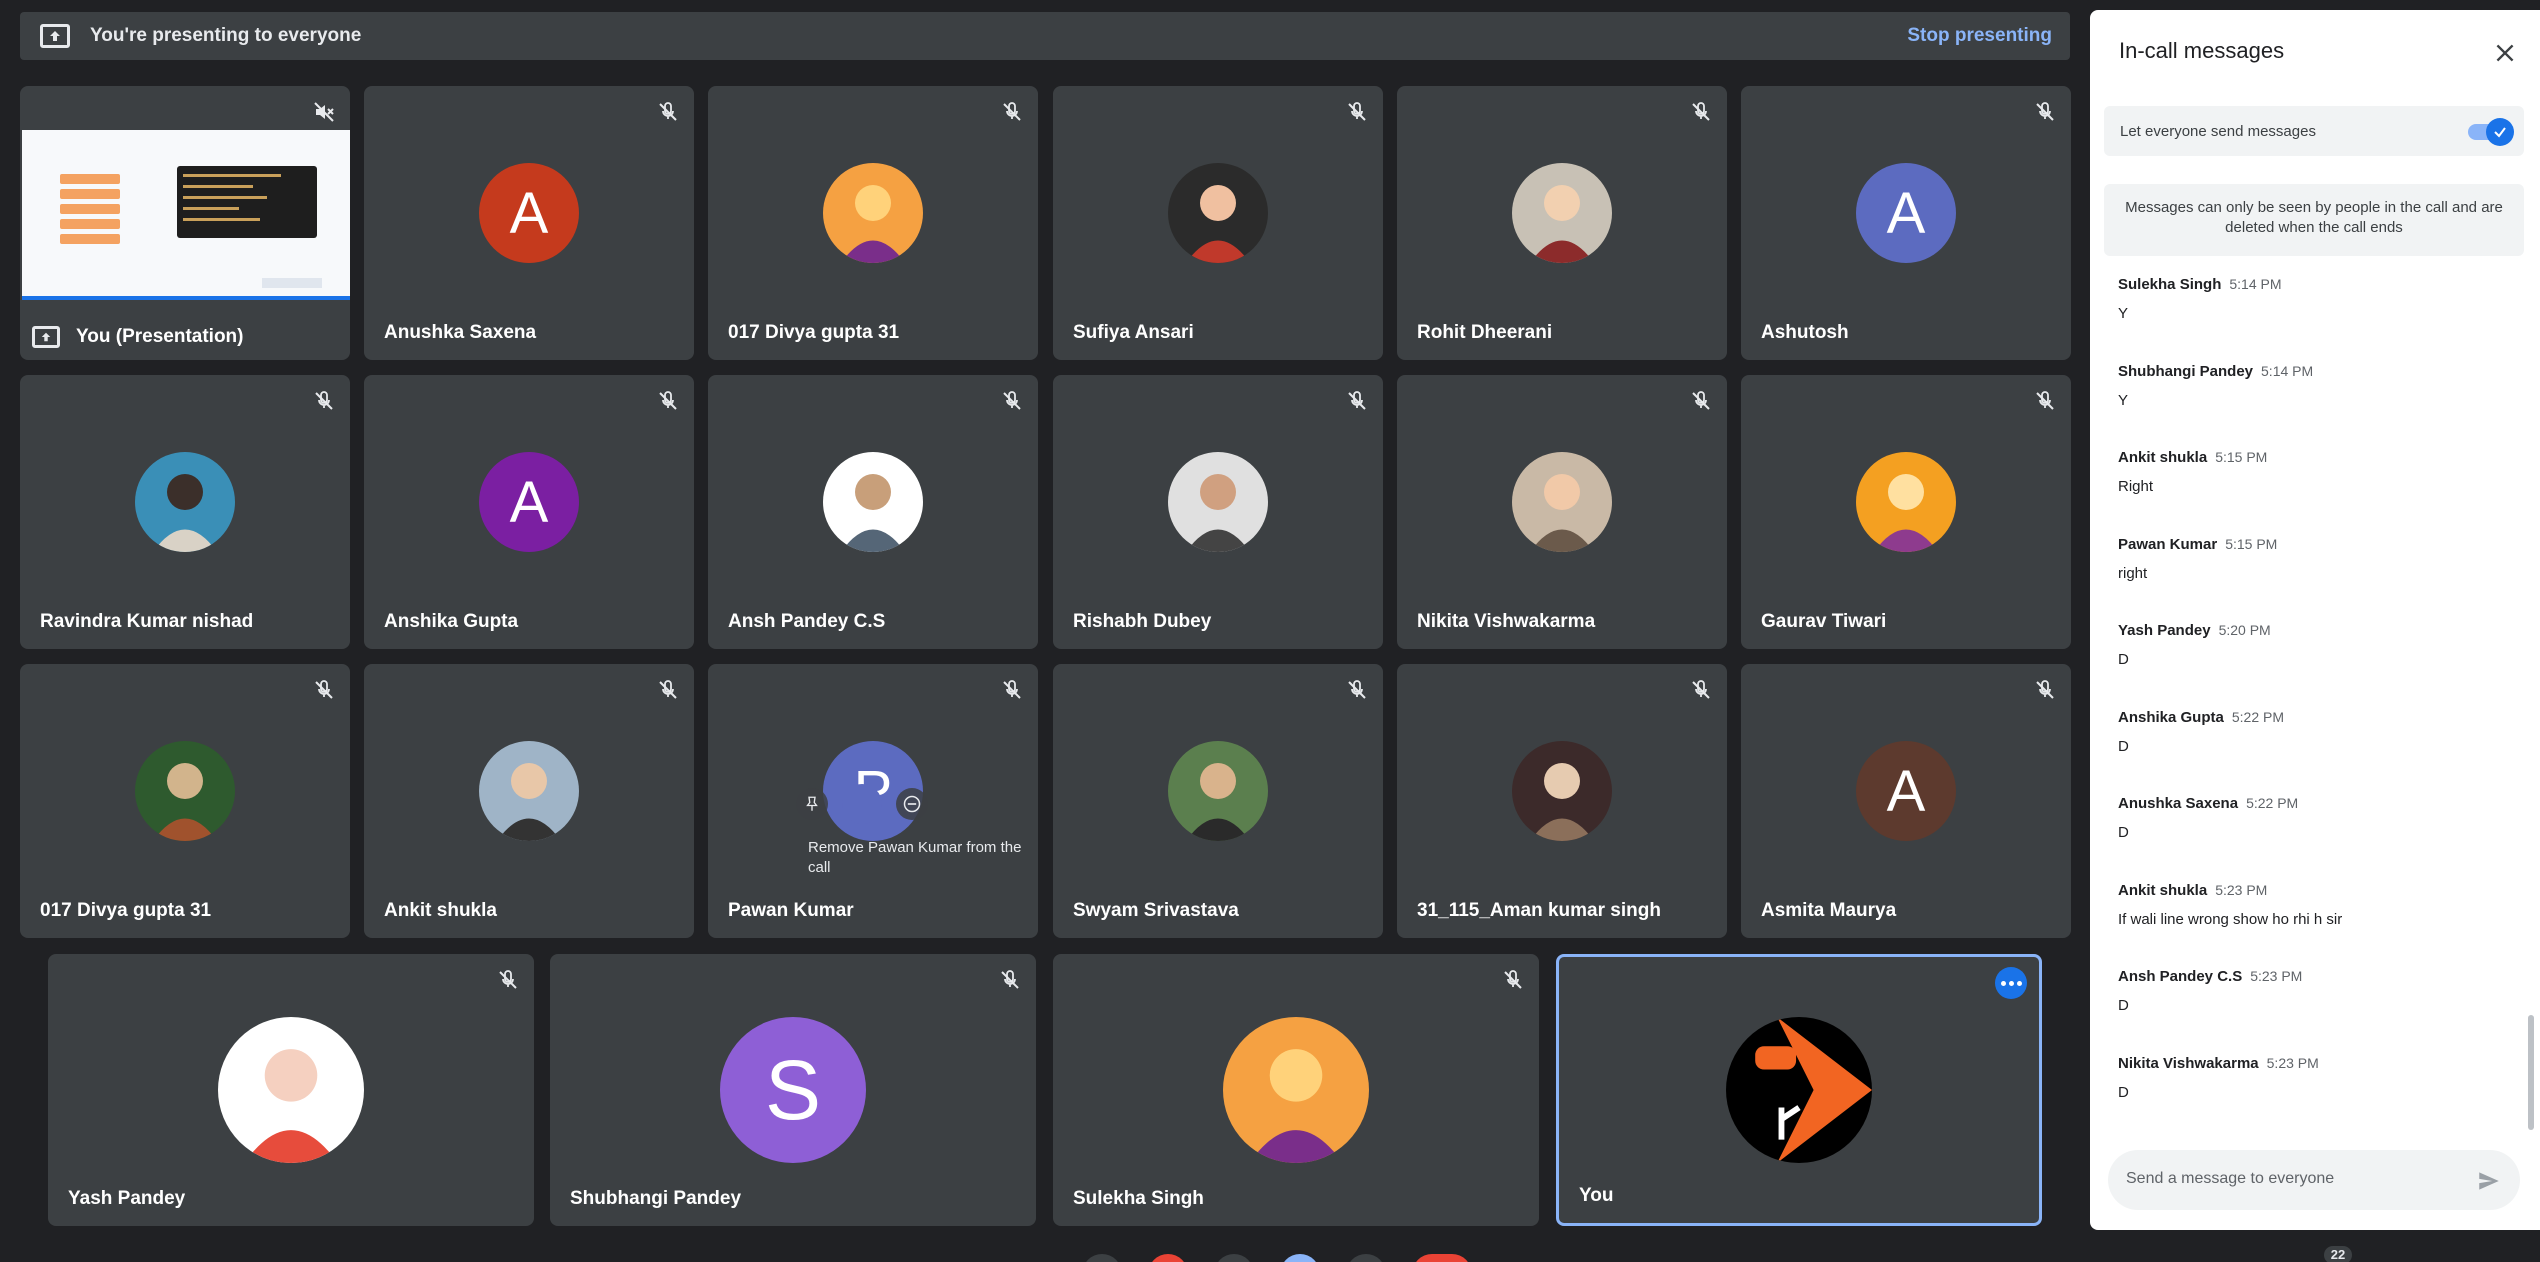 The height and width of the screenshot is (1262, 2540). Describe the element at coordinates (226, 35) in the screenshot. I see `presenting-status-text: You're presenting to everyone` at that location.